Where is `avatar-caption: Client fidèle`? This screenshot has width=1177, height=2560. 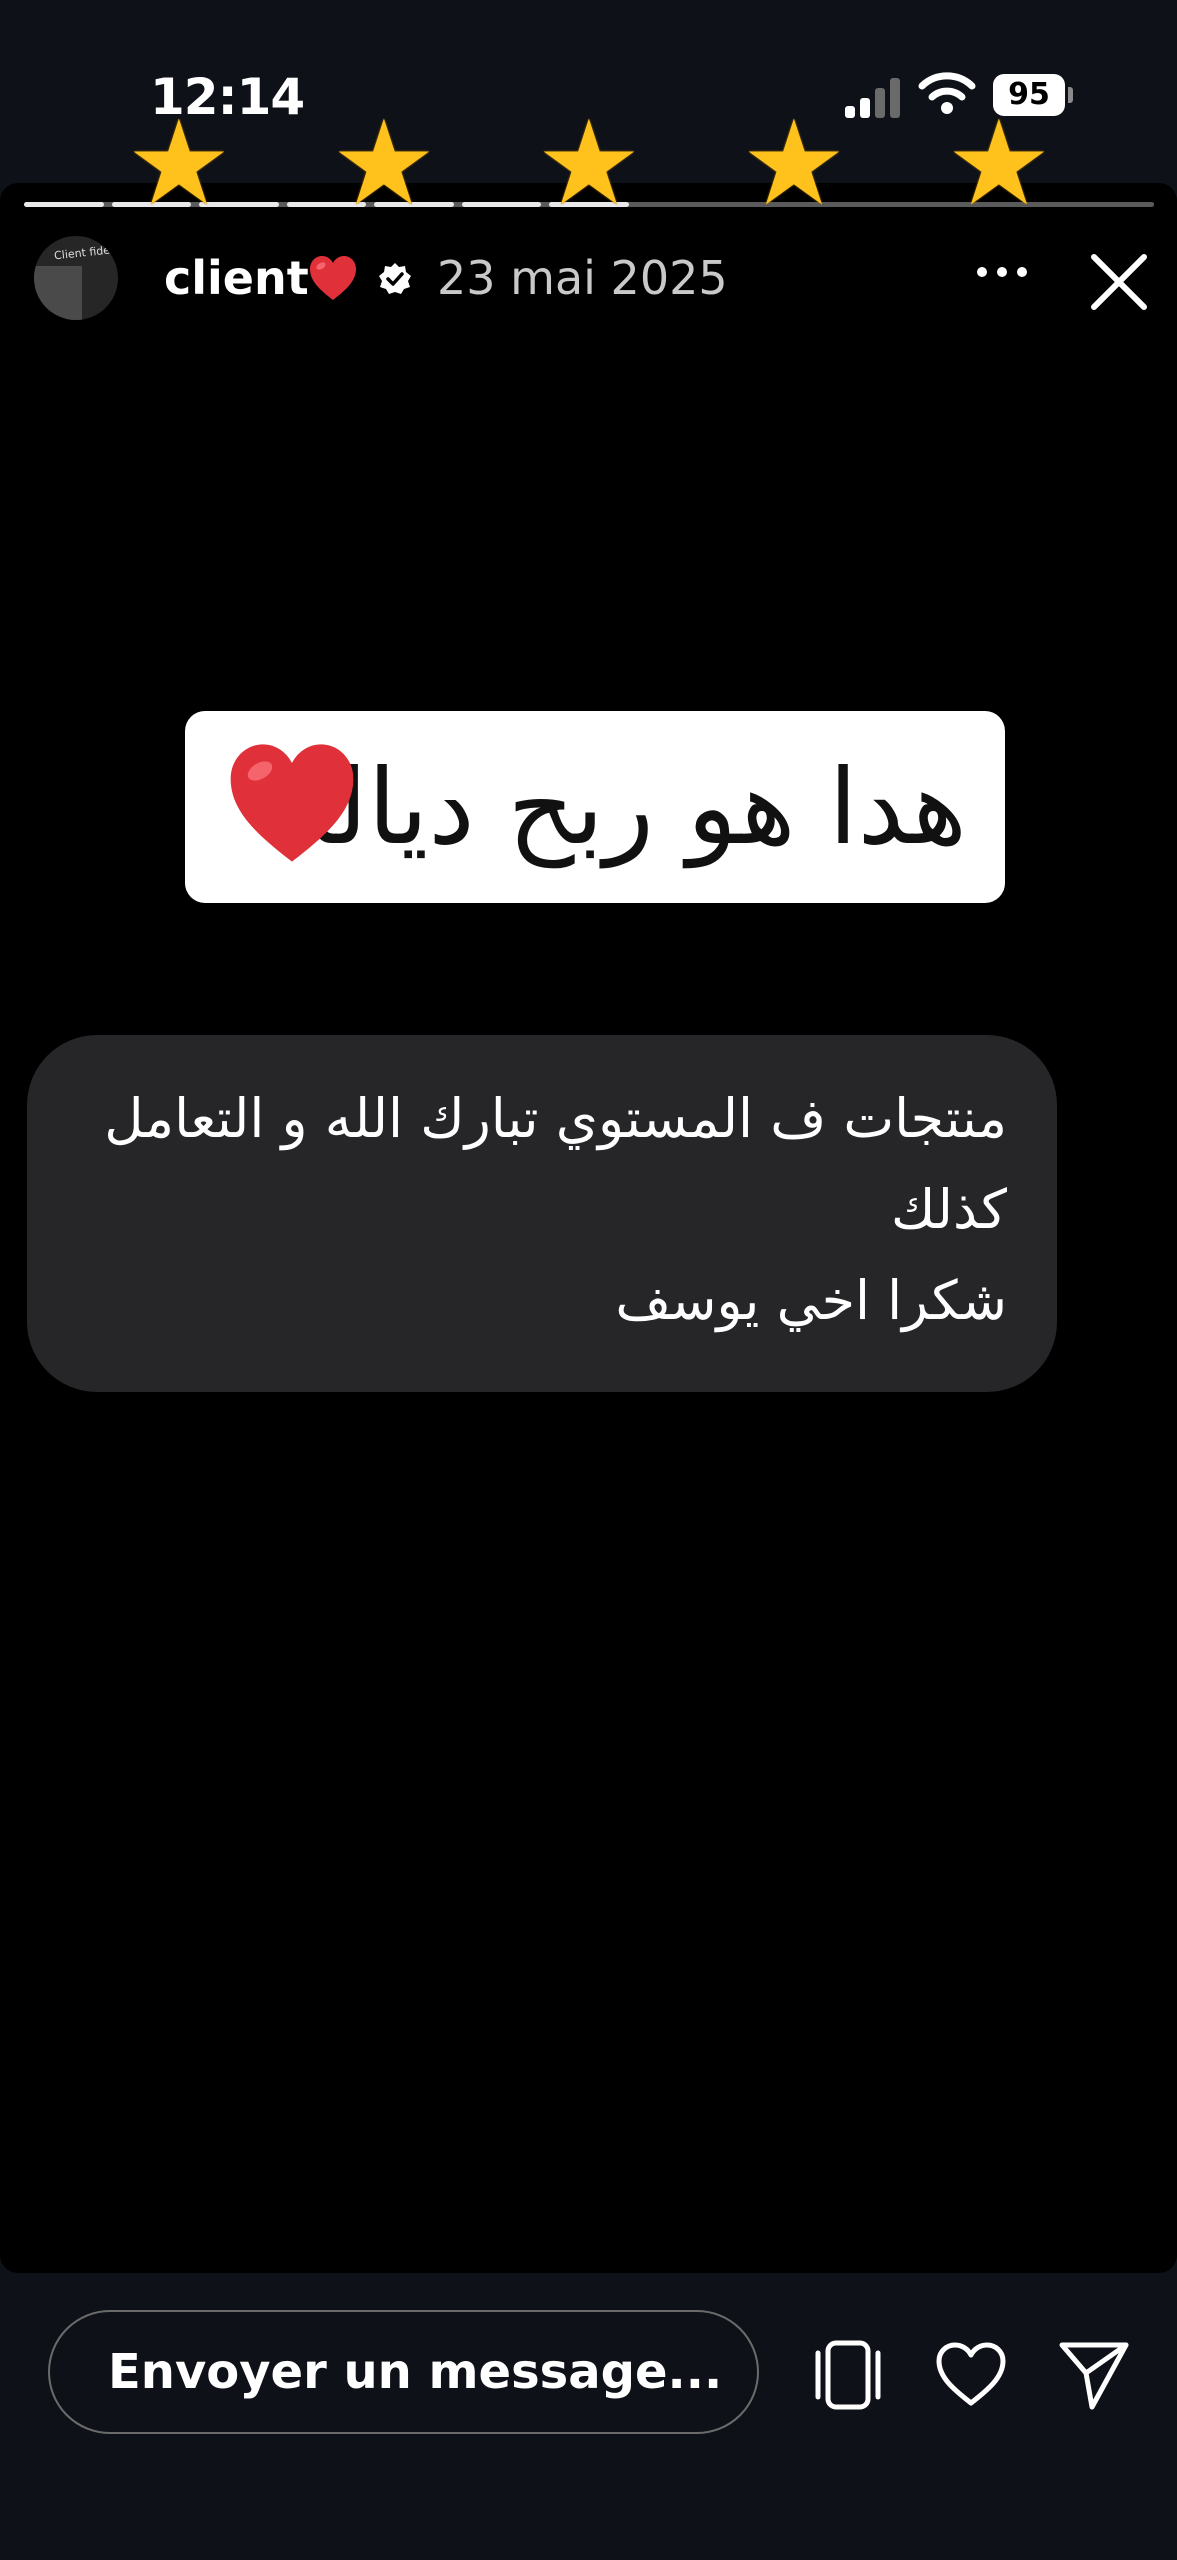
avatar-caption: Client fidèle is located at coordinates (85, 252).